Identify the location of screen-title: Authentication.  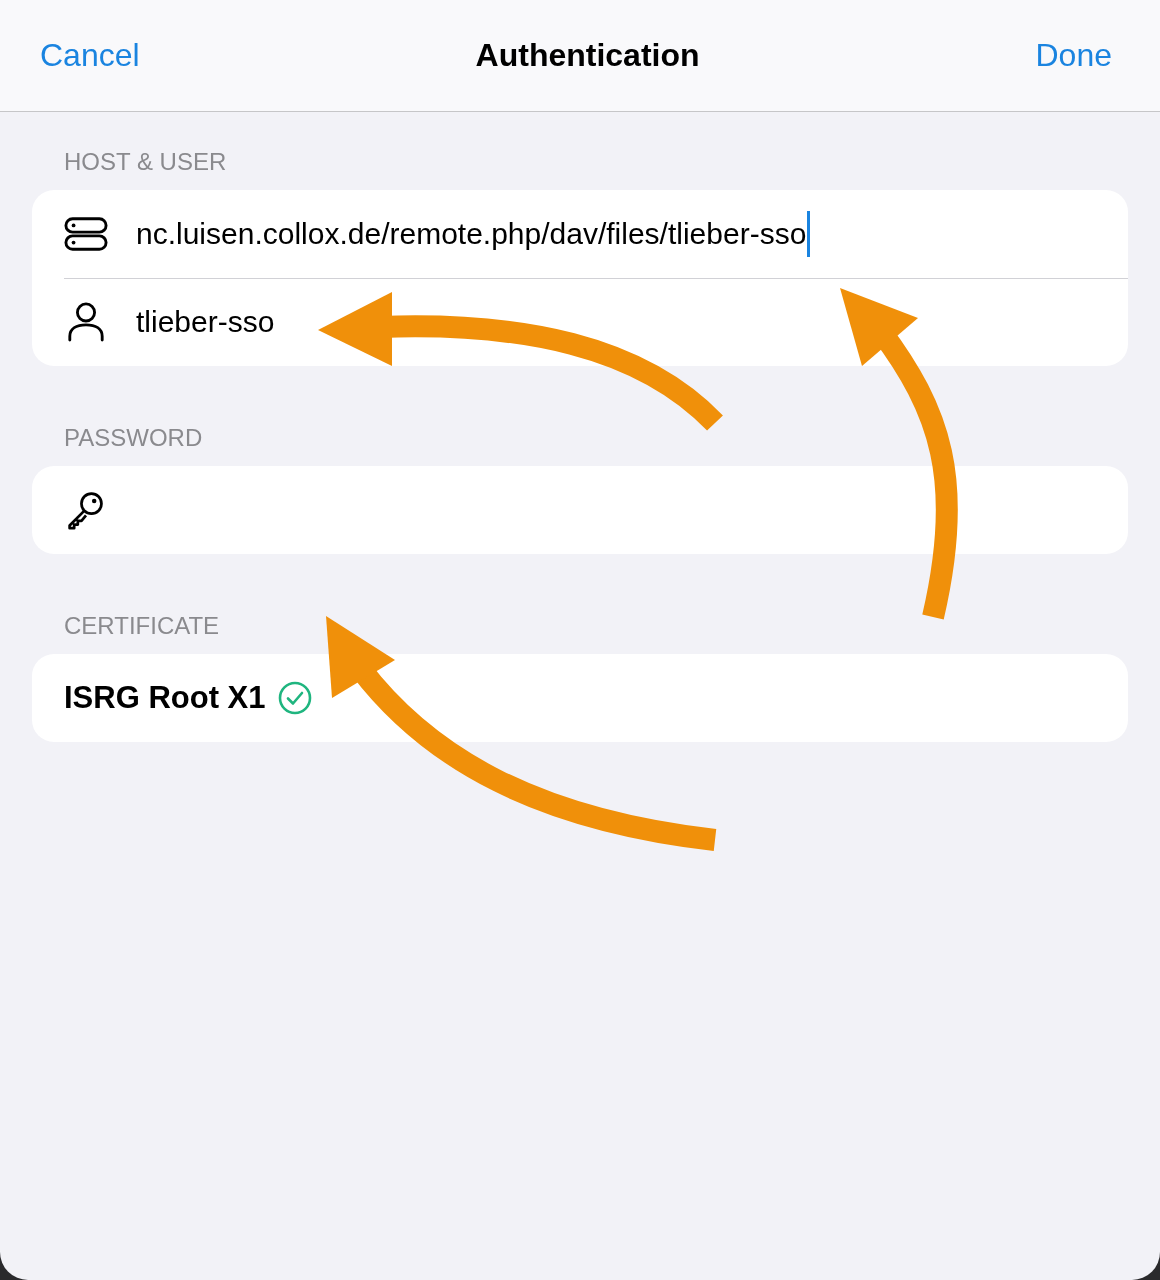
(587, 55).